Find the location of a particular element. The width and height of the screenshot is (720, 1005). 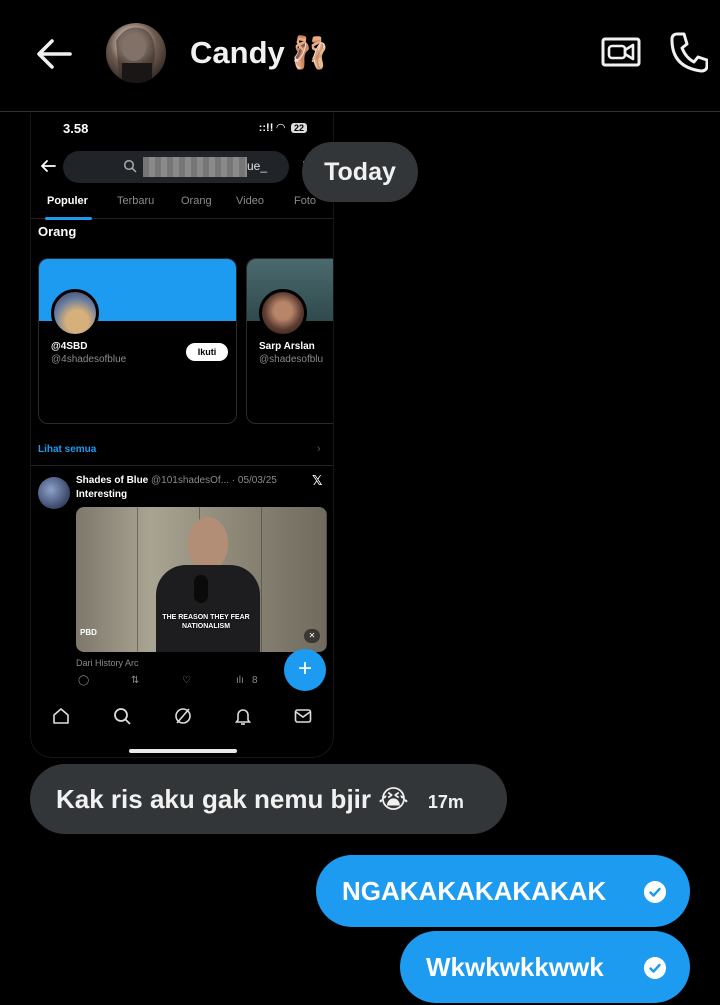

ss-status-time: 3.58 is located at coordinates (76, 128).